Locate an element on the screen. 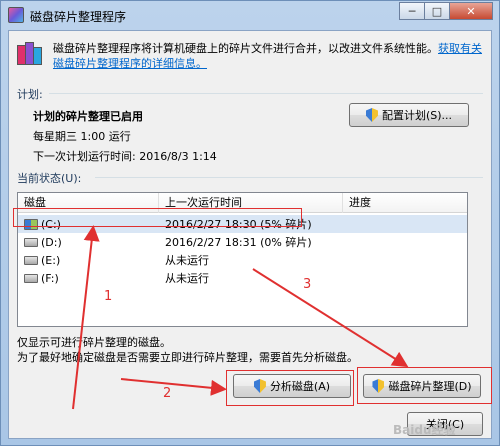 Image resolution: width=500 pixels, height=446 pixels. disk-row-f: (F:) 从未运行 is located at coordinates (242, 278).